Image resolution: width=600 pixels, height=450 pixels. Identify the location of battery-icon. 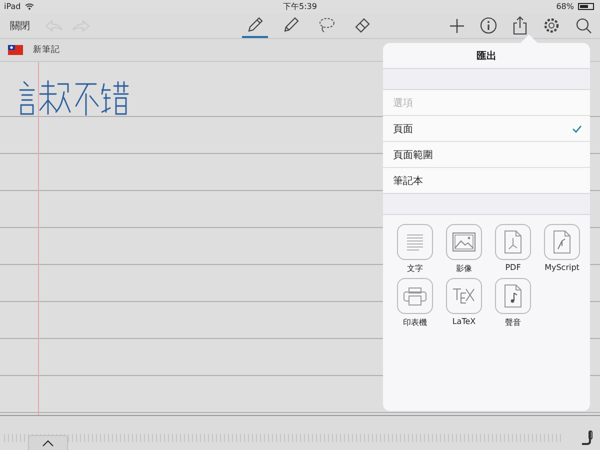
(586, 6).